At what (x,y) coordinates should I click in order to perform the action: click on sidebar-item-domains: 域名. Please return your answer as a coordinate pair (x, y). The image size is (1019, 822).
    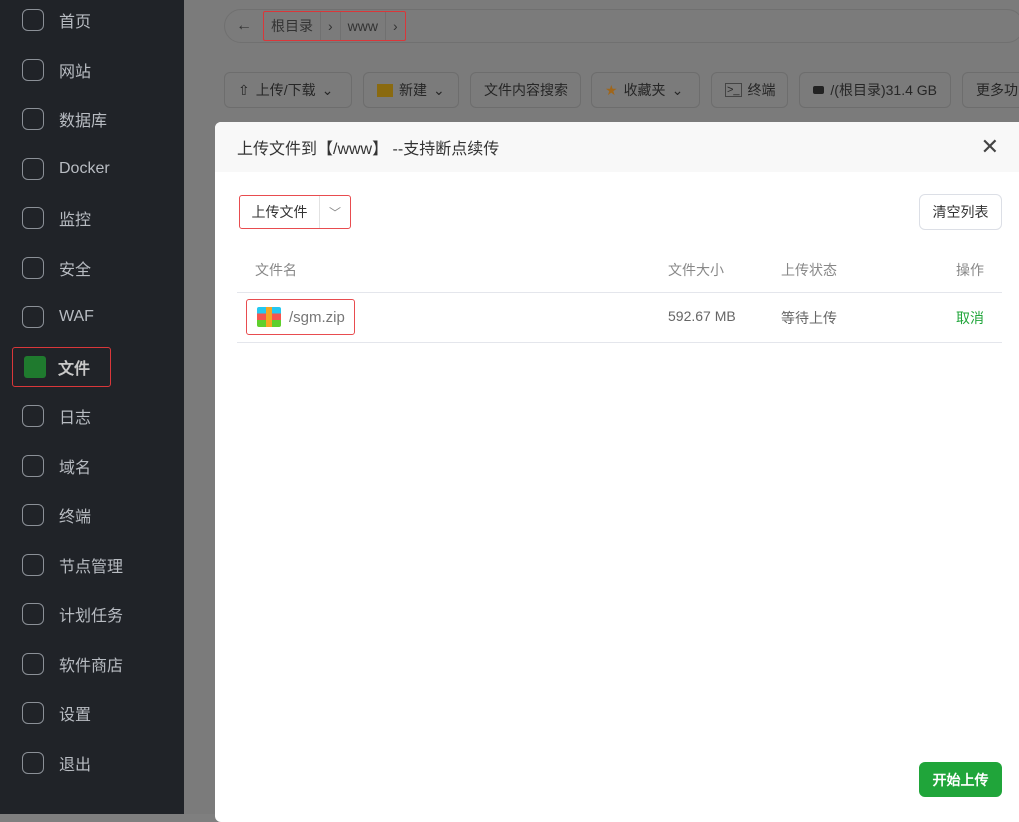
    Looking at the image, I should click on (92, 466).